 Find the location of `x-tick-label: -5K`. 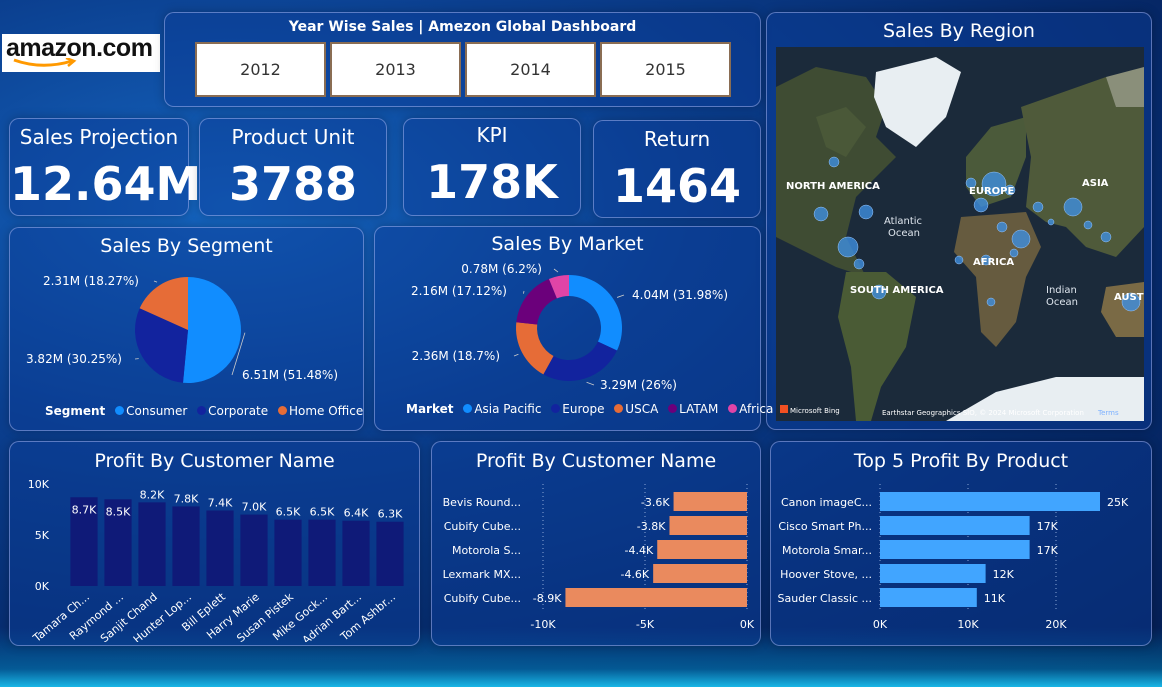

x-tick-label: -5K is located at coordinates (645, 624).